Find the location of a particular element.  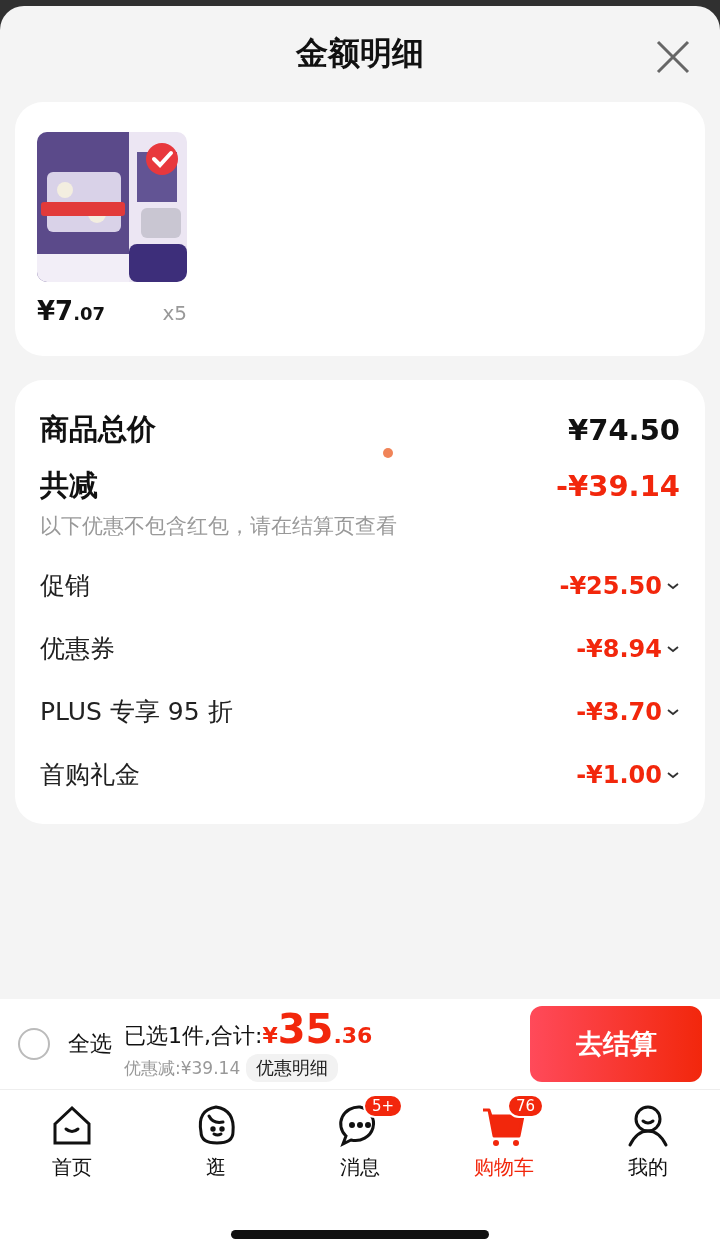

count-badge: 76 is located at coordinates (526, 1106).